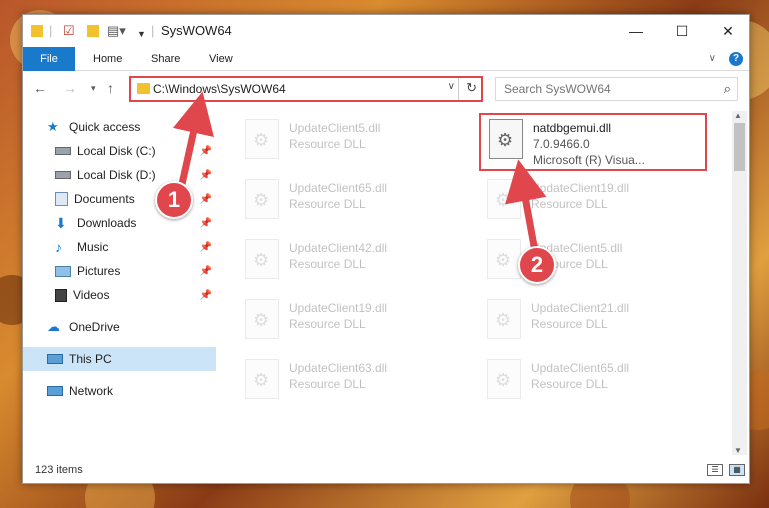  Describe the element at coordinates (174, 200) in the screenshot. I see `step-badge-1: 1` at that location.